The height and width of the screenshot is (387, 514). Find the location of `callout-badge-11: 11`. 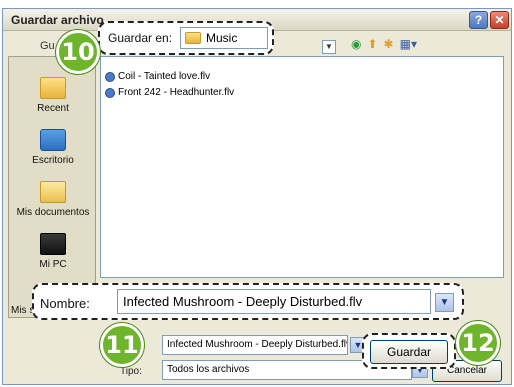

callout-badge-11: 11 is located at coordinates (122, 345).